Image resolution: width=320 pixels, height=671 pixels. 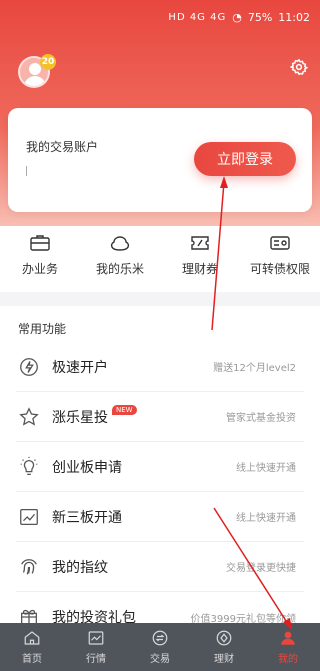 I want to click on fingerprint-icon, so click(x=29, y=566).